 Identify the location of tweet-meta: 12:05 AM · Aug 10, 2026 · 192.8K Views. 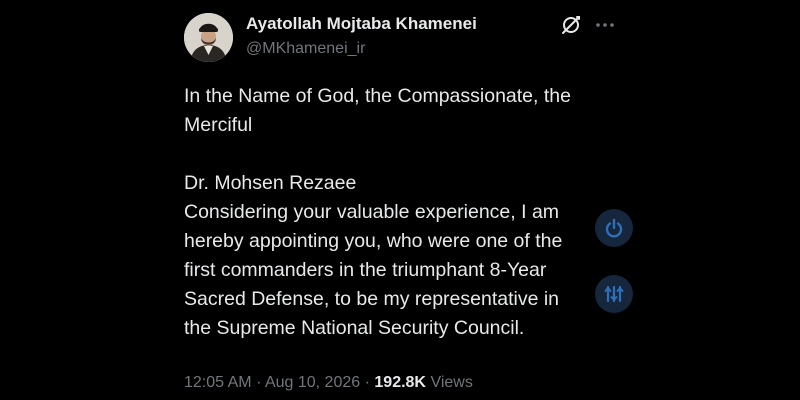
(328, 383).